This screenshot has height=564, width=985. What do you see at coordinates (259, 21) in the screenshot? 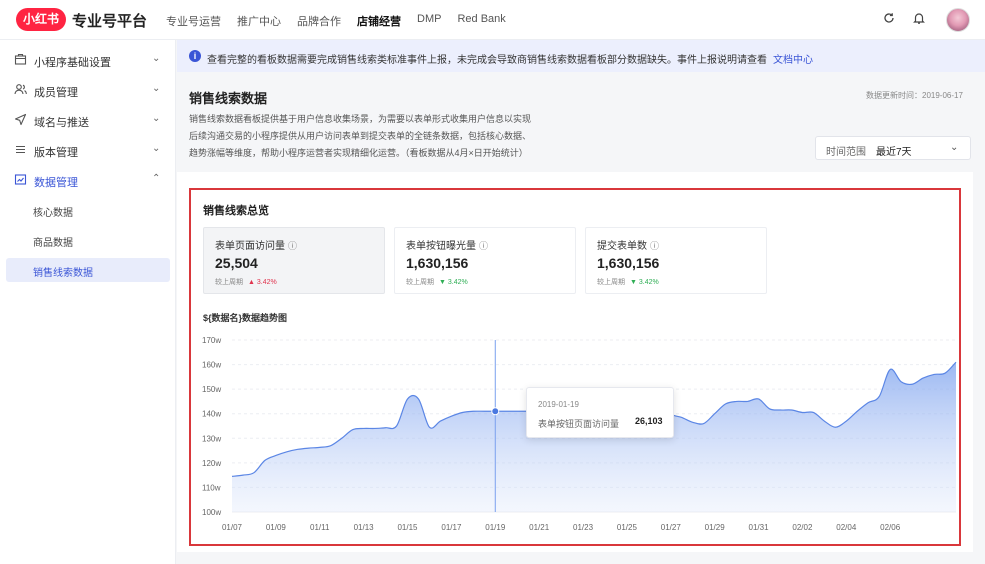
I see `nav-item-promotion: 推广中心` at bounding box center [259, 21].